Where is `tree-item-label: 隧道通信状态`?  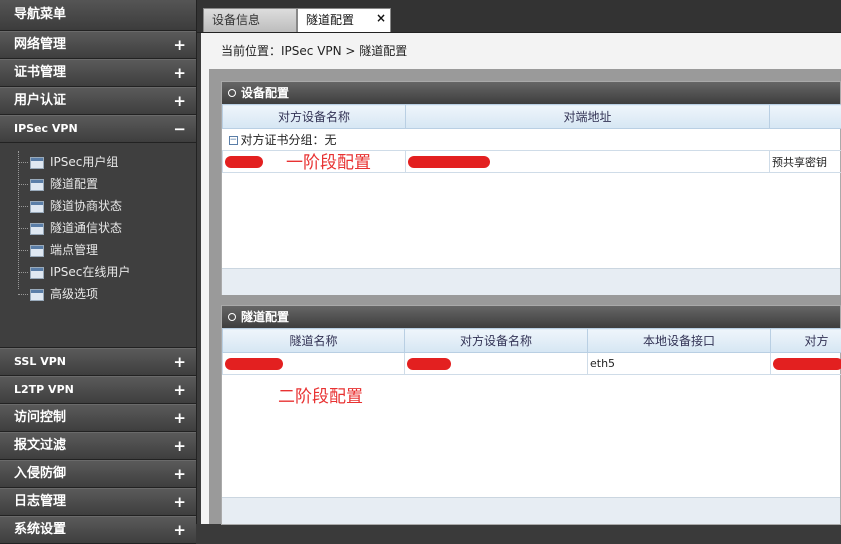 tree-item-label: 隧道通信状态 is located at coordinates (86, 228).